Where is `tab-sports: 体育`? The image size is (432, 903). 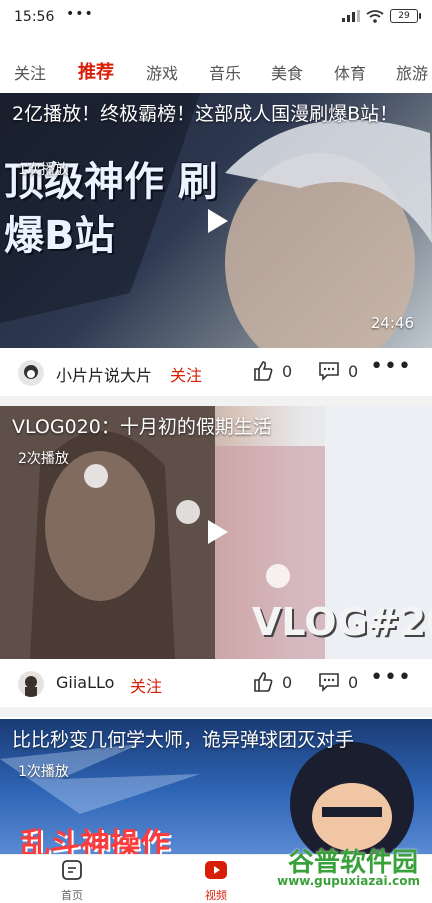
tab-sports: 体育 is located at coordinates (350, 72).